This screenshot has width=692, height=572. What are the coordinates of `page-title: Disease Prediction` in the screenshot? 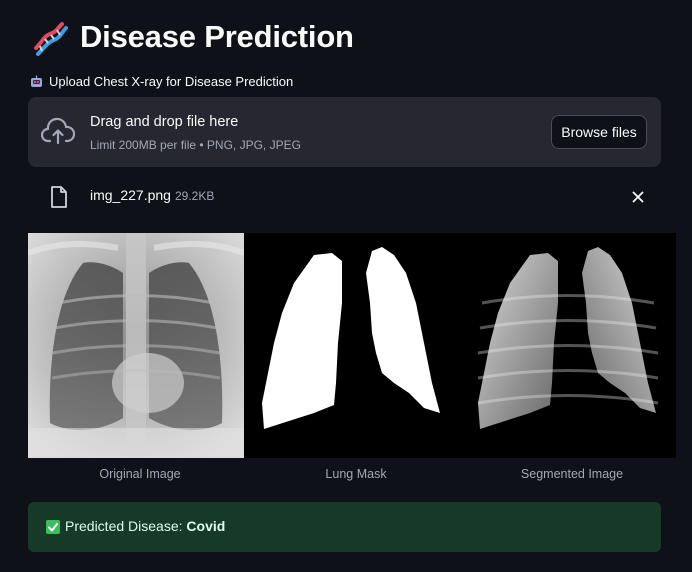 It's located at (217, 36).